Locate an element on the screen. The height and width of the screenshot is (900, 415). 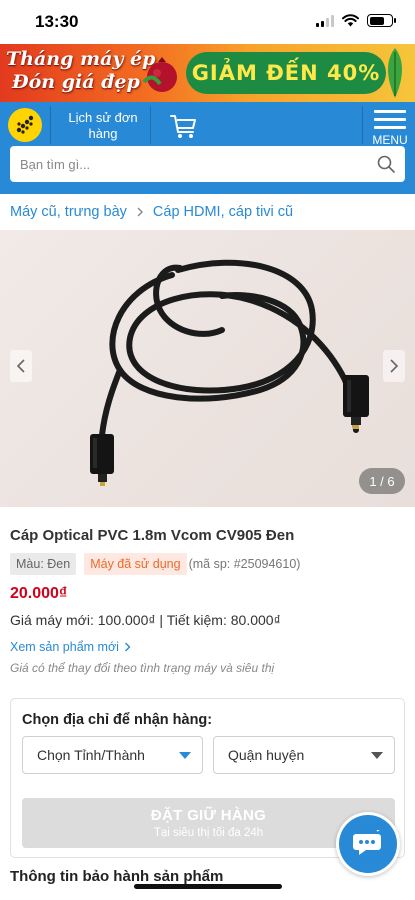
search-input is located at coordinates (180, 164).